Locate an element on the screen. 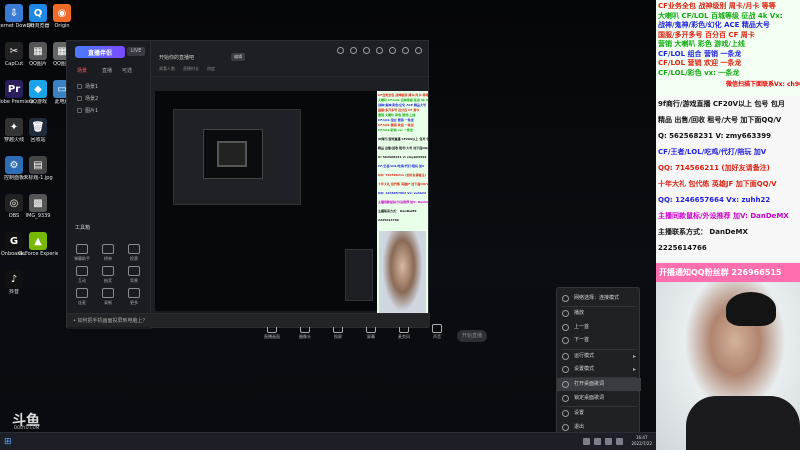 The height and width of the screenshot is (450, 800). preview-overlay-text: 营销 大喇叭 彩色 游戏/上线 is located at coordinates (397, 115).